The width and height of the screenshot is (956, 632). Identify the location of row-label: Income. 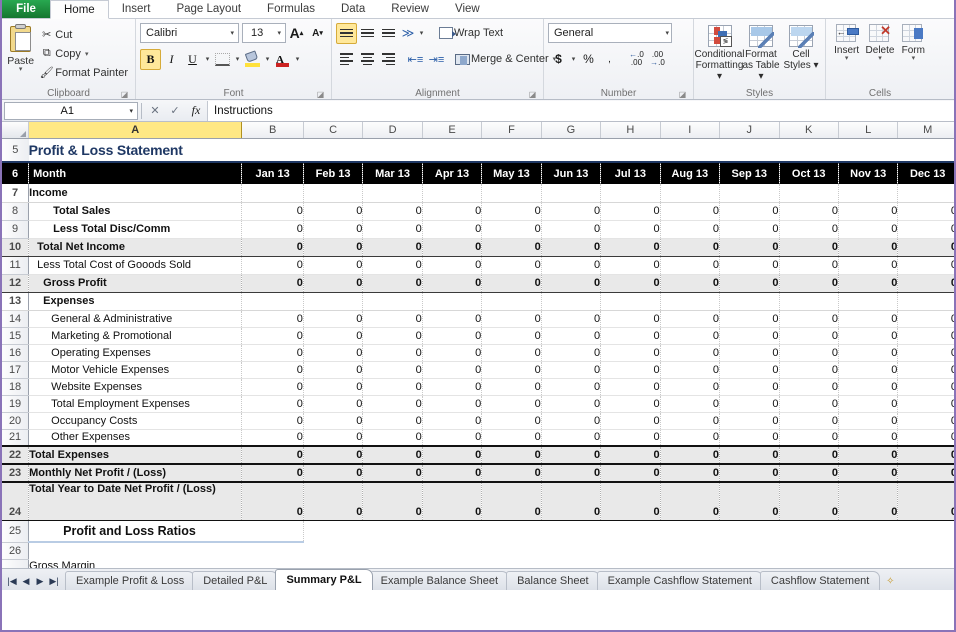
(135, 193).